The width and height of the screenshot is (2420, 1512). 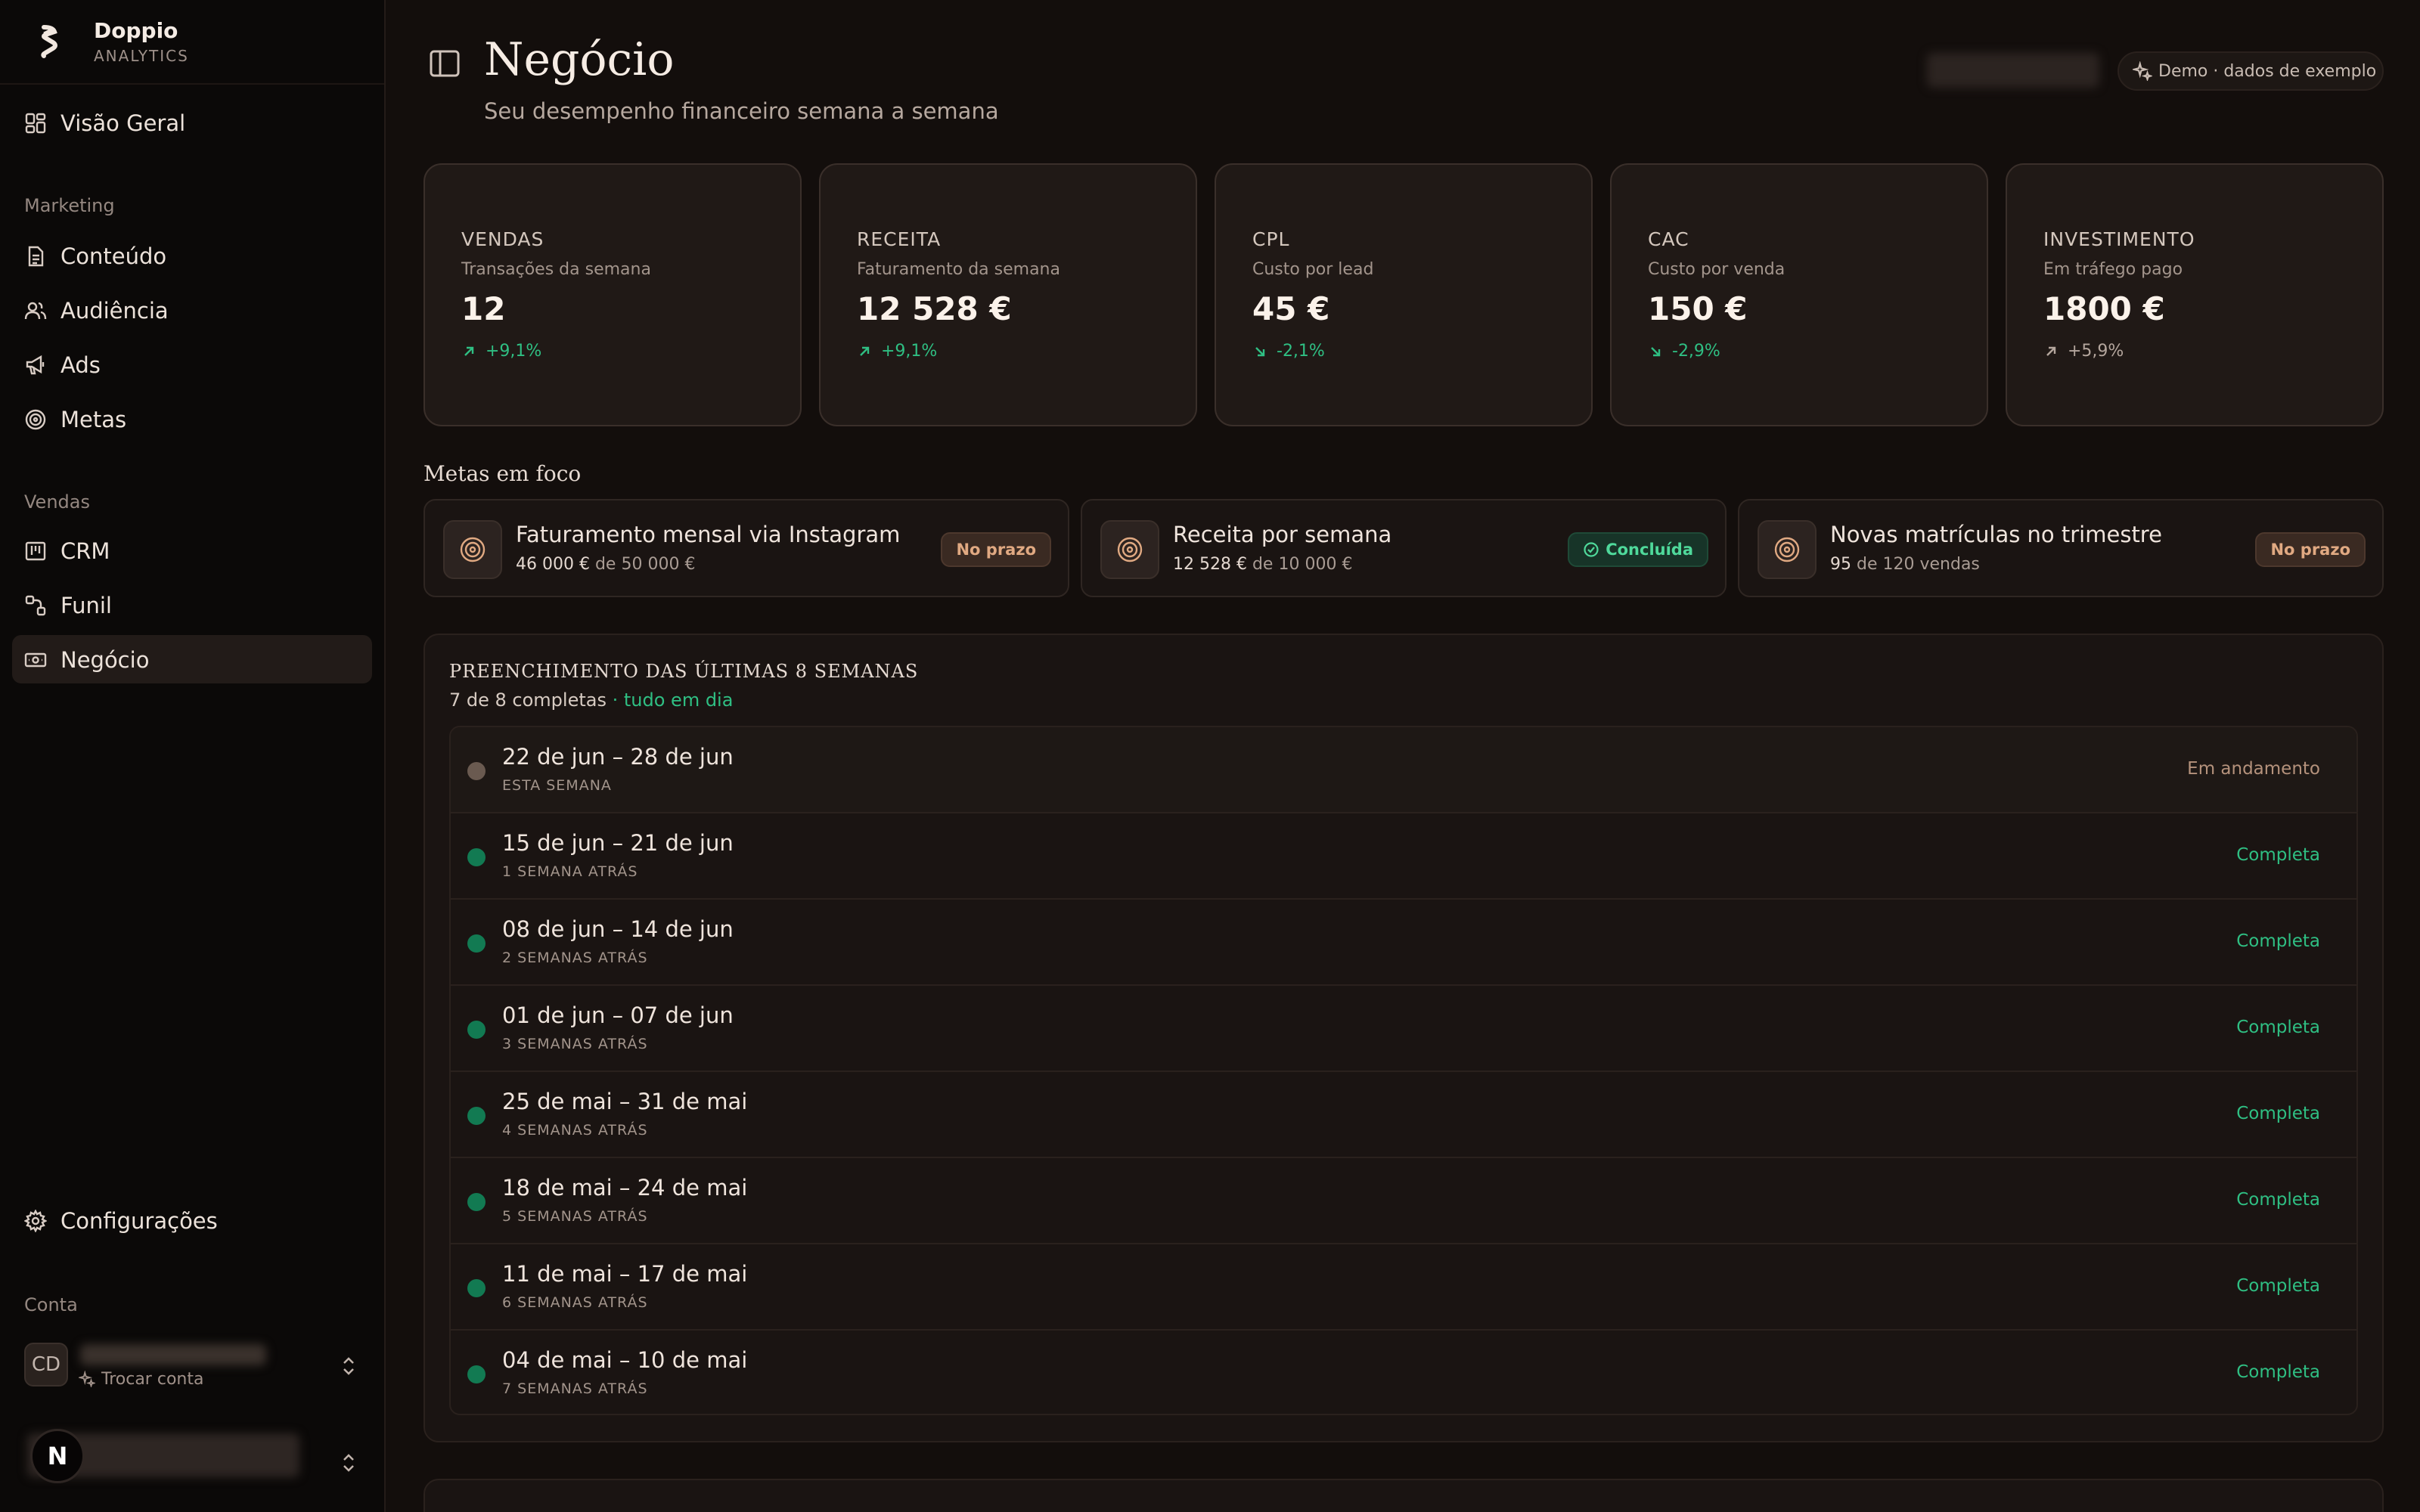 I want to click on megaphone-icon, so click(x=35, y=365).